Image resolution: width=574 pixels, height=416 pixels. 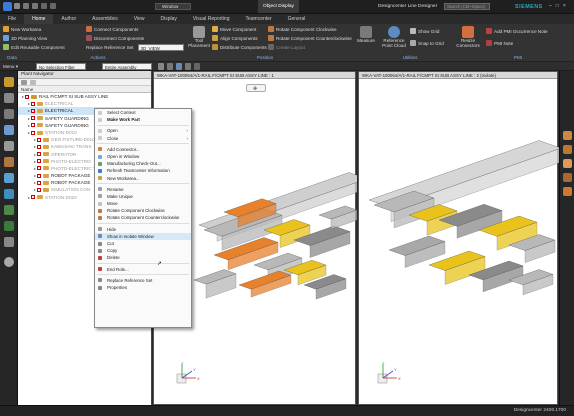 I want to click on connect-components-button: Connect Components, so click(x=135, y=29).